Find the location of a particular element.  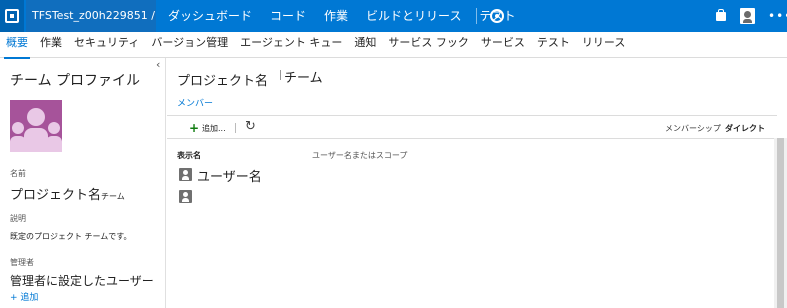

tab-version-control: バージョン管理 is located at coordinates (189, 44).